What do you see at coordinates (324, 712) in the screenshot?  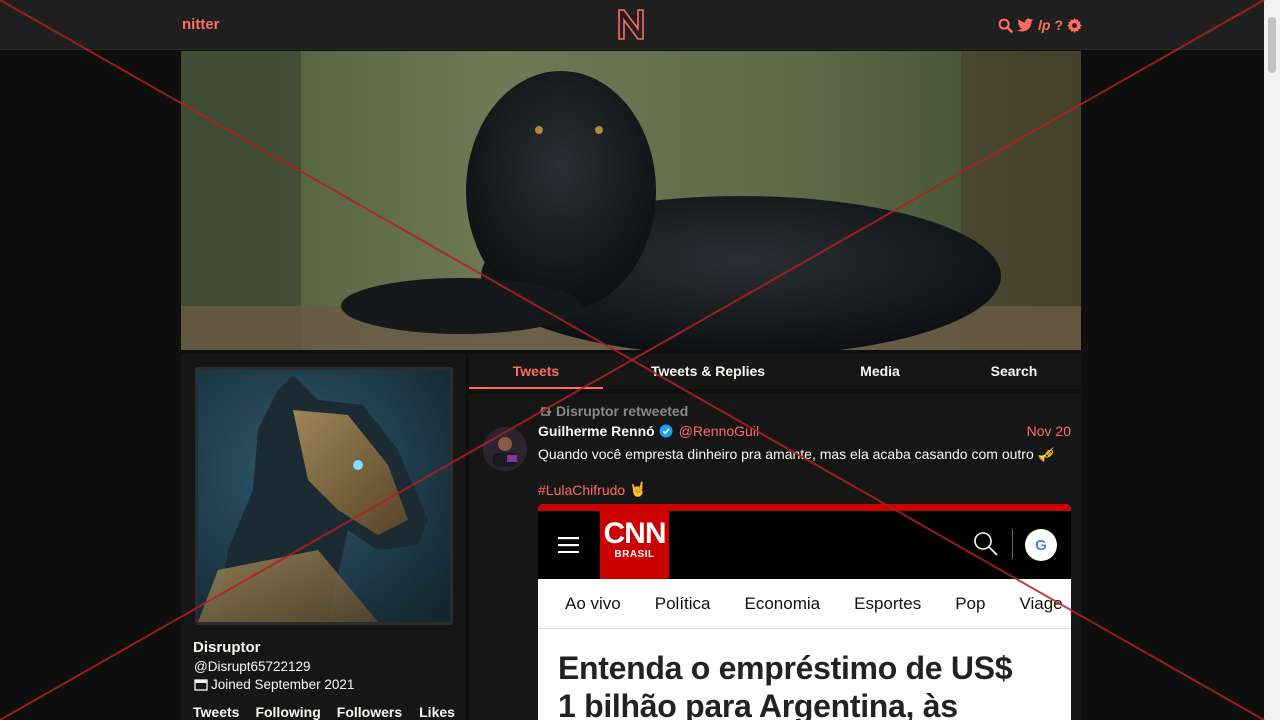 I see `profile-stats: Tweets Following Followers Likes` at bounding box center [324, 712].